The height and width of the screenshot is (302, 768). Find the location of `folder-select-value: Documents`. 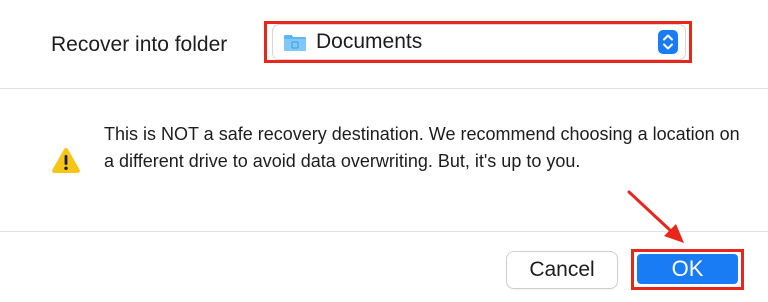

folder-select-value: Documents is located at coordinates (369, 41).